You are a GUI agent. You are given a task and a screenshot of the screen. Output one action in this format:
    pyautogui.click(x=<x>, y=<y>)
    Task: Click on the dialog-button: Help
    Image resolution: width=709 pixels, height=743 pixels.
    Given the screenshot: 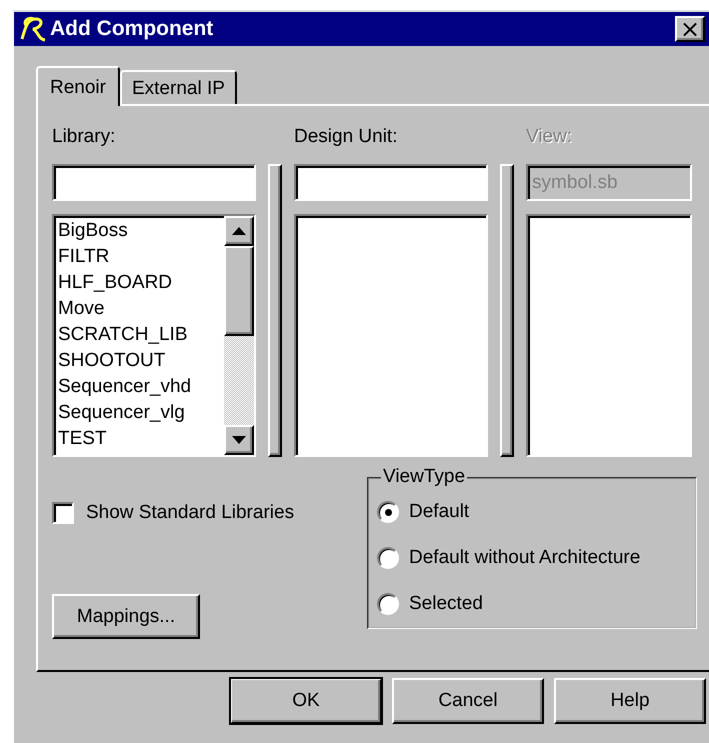 What is the action you would take?
    pyautogui.click(x=630, y=701)
    